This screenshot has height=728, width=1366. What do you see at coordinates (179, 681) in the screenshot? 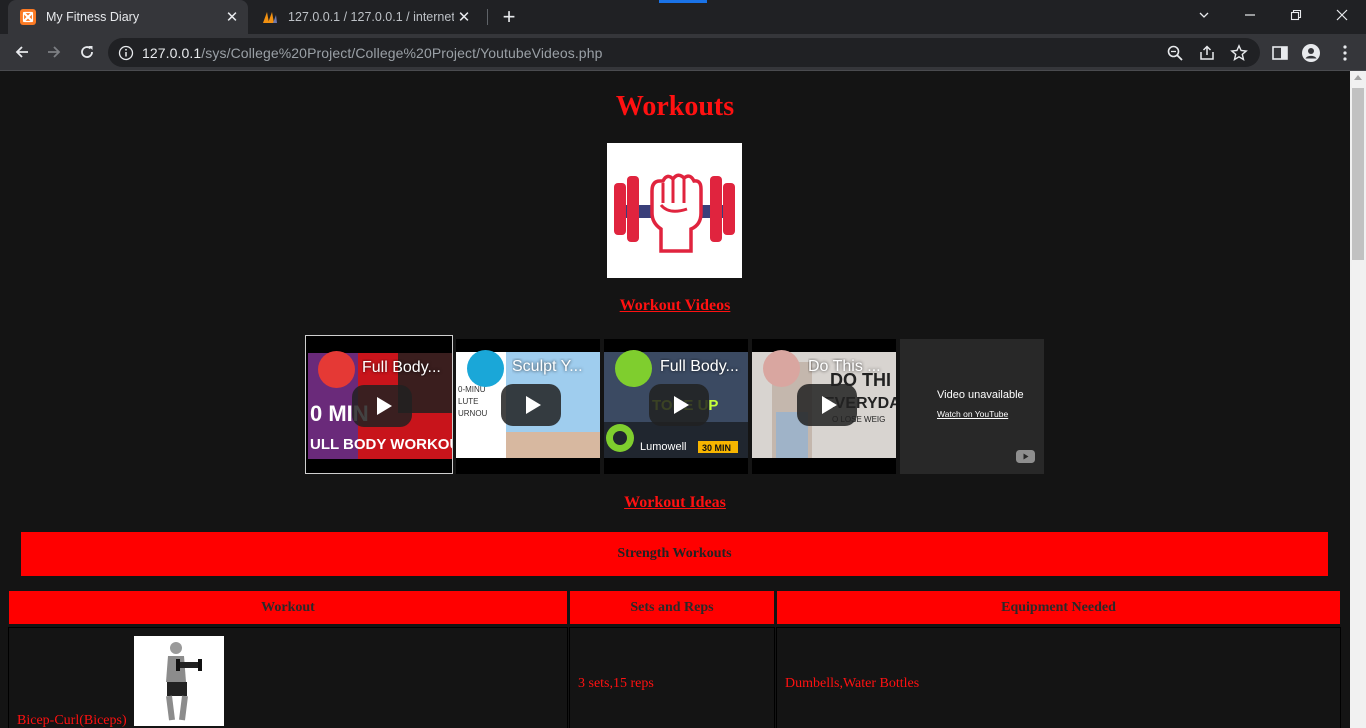
I see `bicep-curl-illustration` at bounding box center [179, 681].